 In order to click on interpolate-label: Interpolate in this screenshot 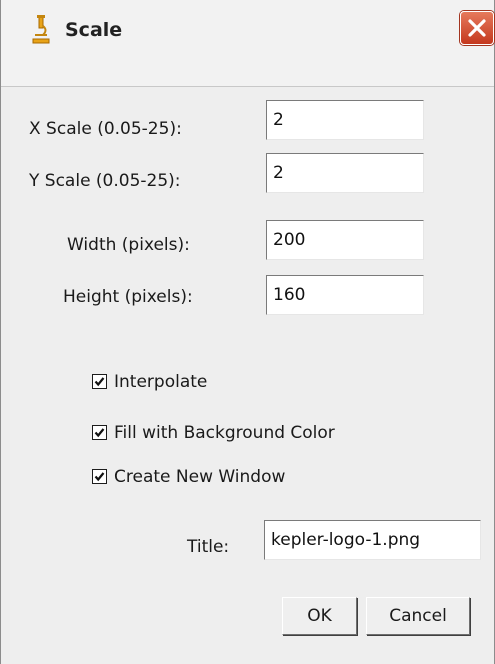, I will do `click(161, 382)`.